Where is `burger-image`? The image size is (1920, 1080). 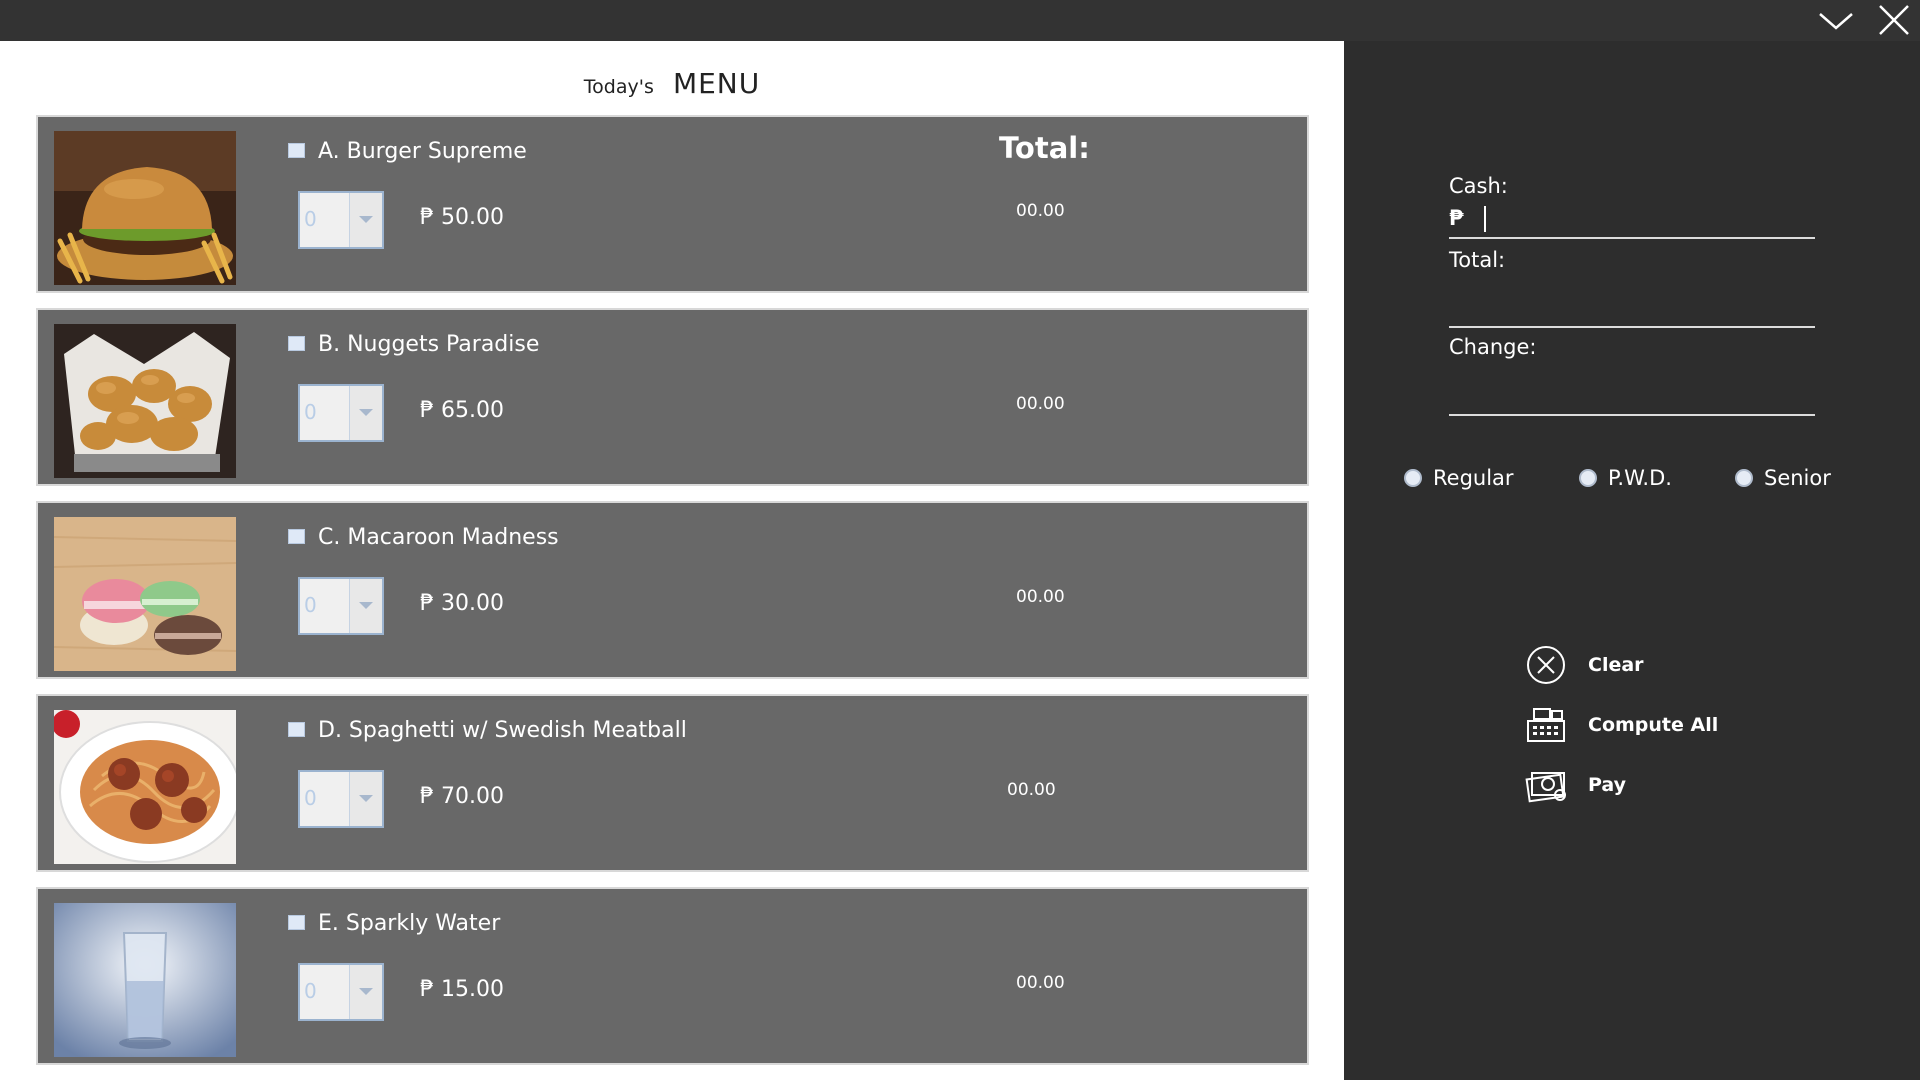
burger-image is located at coordinates (145, 208).